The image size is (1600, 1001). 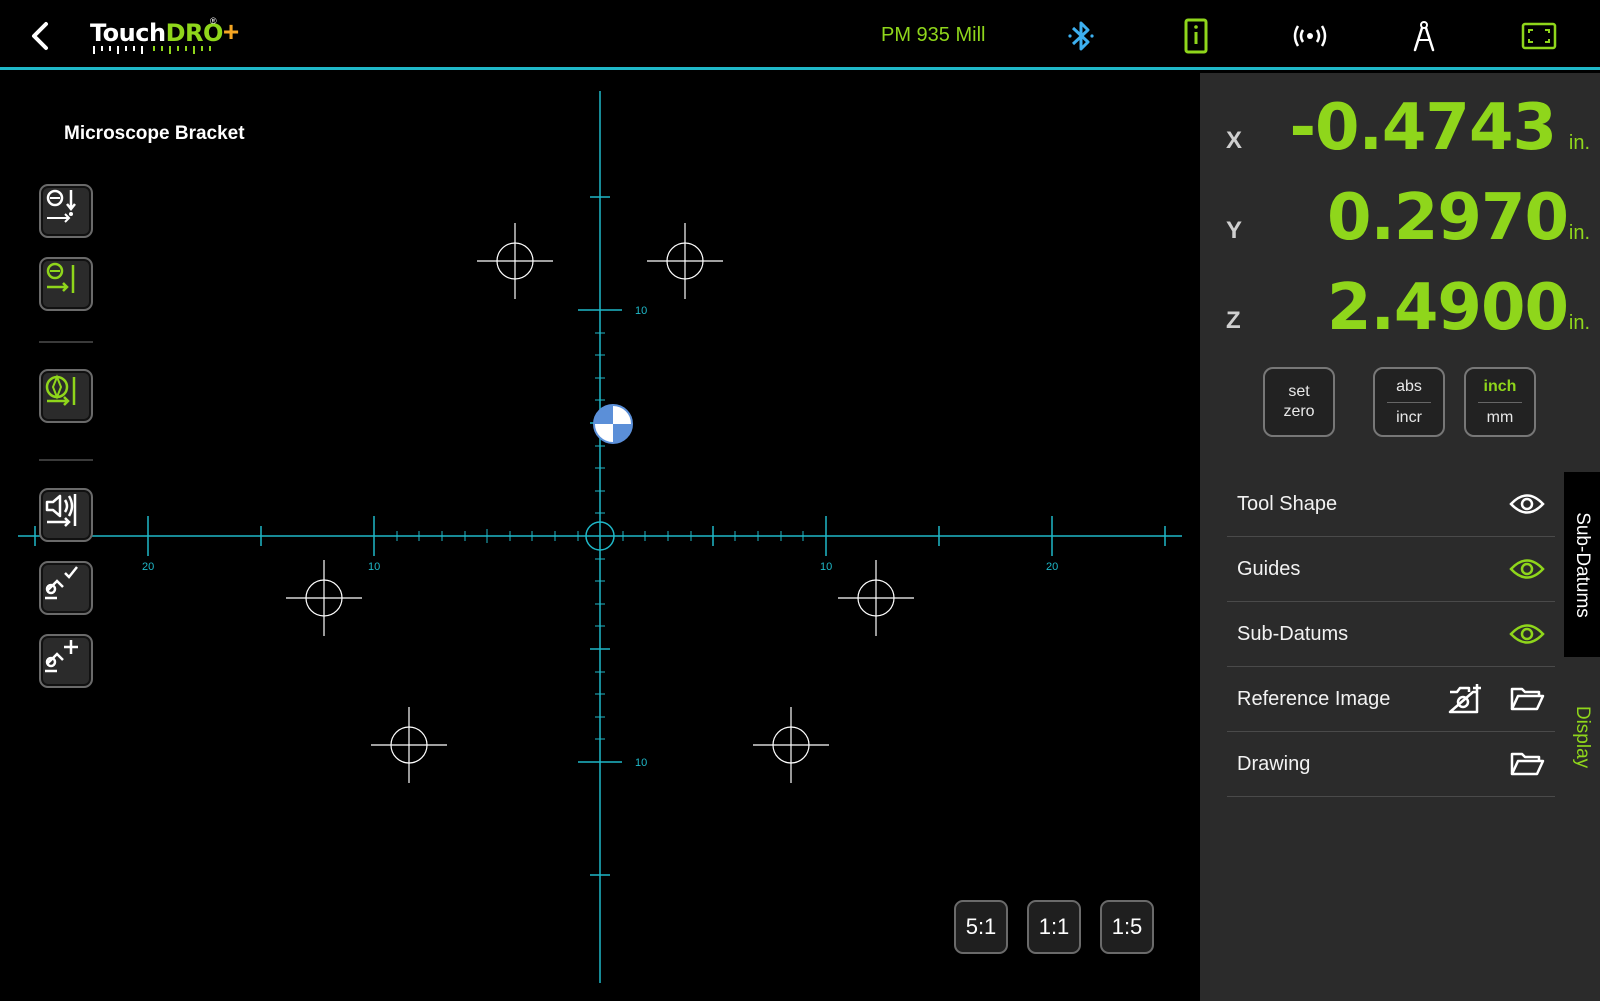 I want to click on add-point-button, so click(x=66, y=661).